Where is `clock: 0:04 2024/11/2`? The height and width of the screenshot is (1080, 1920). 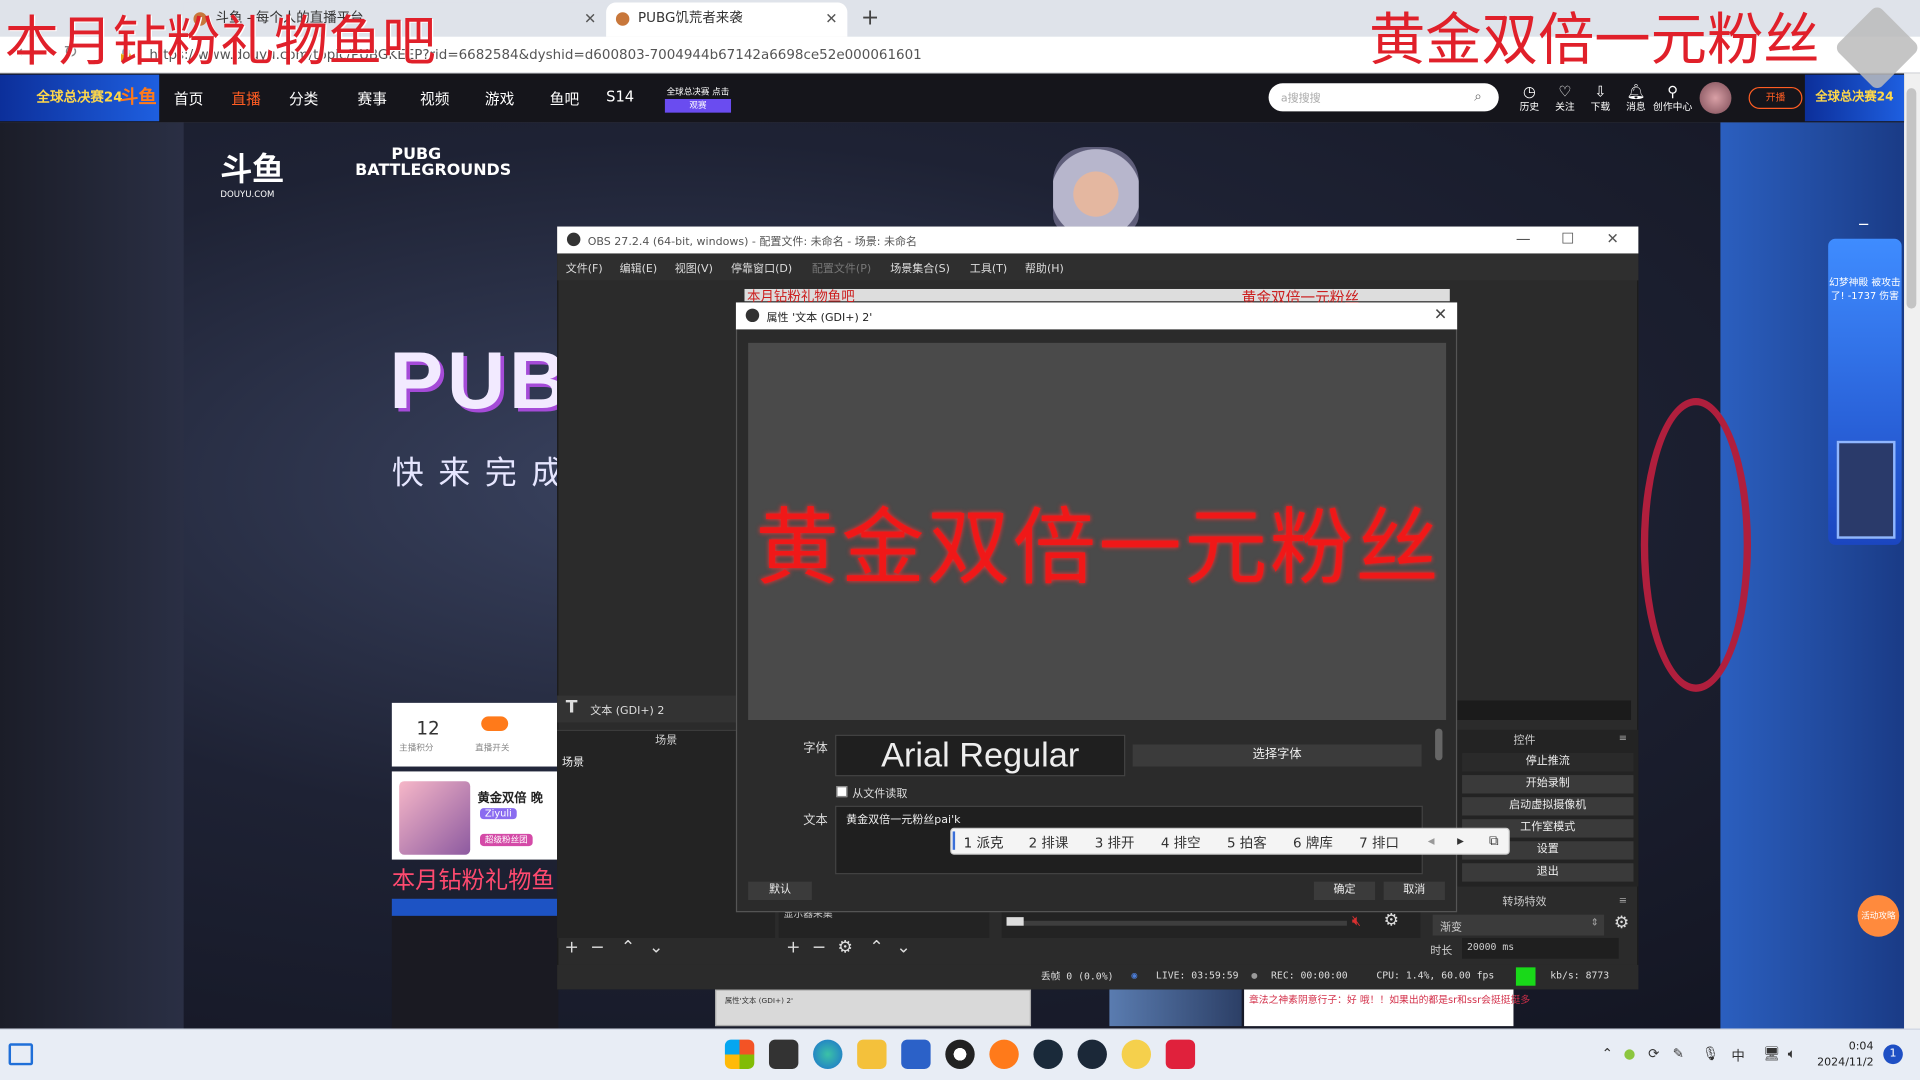 clock: 0:04 2024/11/2 is located at coordinates (1845, 1056).